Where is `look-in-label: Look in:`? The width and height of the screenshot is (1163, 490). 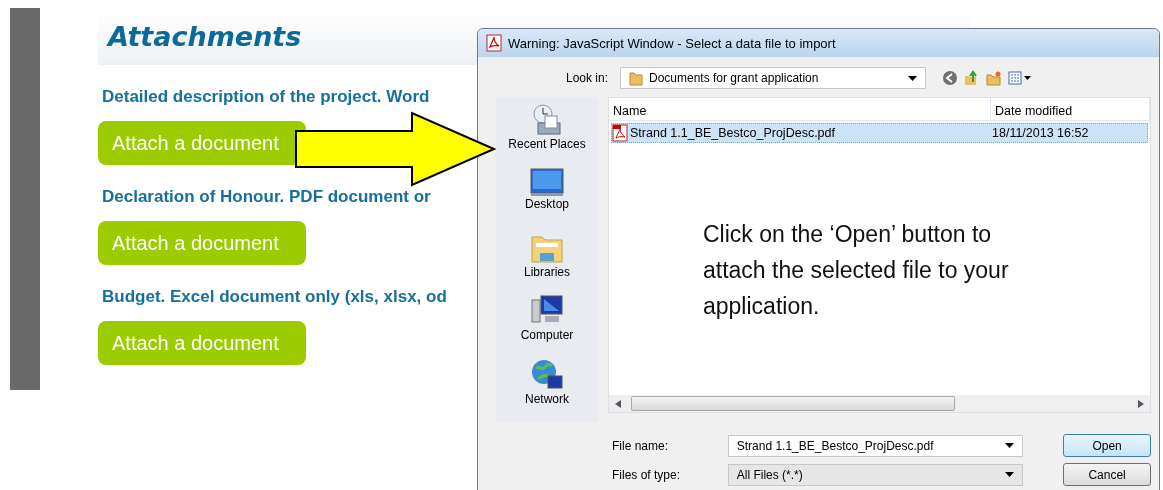
look-in-label: Look in: is located at coordinates (586, 78).